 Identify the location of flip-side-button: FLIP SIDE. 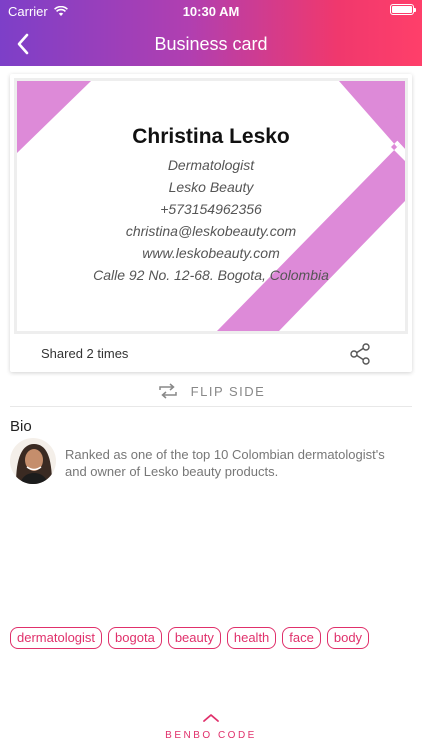
(211, 391).